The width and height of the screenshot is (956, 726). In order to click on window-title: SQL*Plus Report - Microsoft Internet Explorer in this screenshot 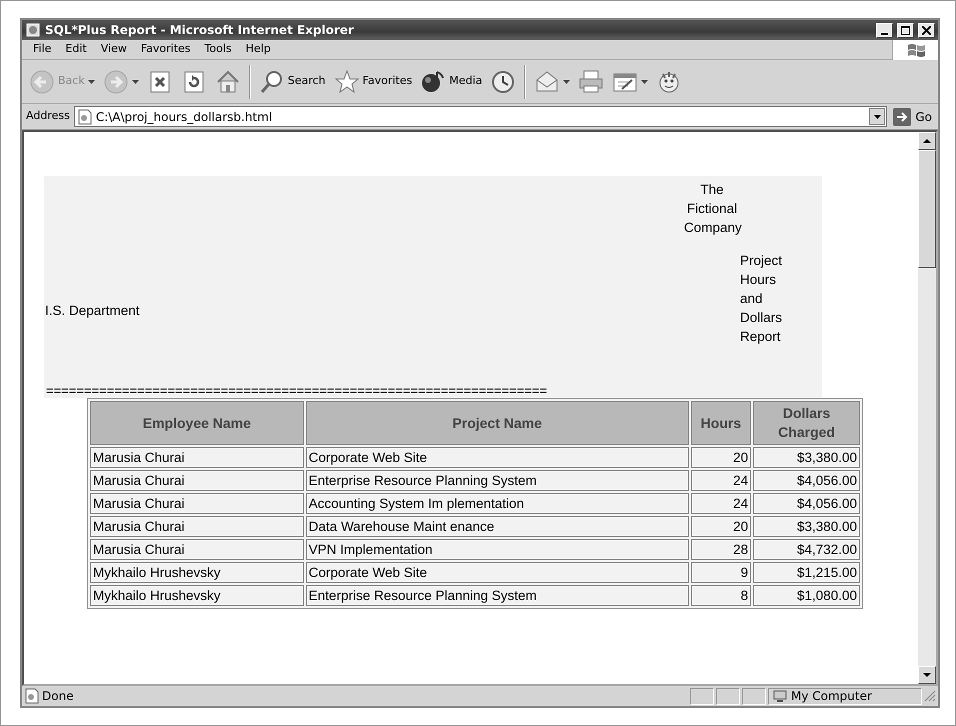, I will do `click(200, 30)`.